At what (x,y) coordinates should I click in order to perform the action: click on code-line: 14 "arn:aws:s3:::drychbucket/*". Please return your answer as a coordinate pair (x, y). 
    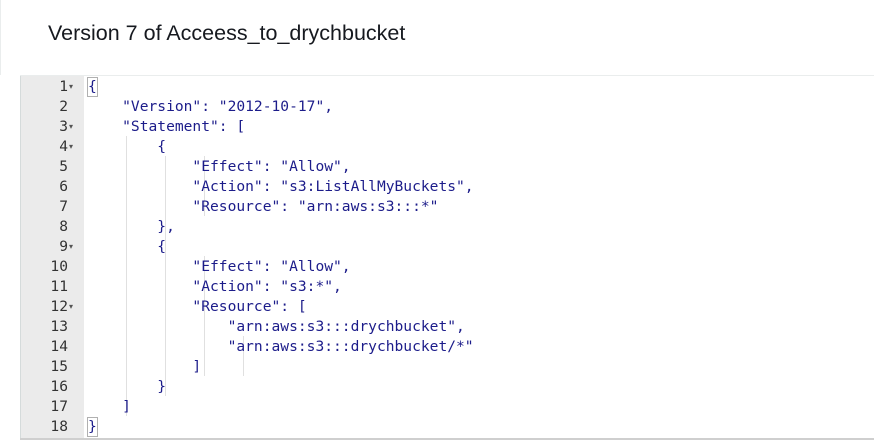
    Looking at the image, I should click on (447, 347).